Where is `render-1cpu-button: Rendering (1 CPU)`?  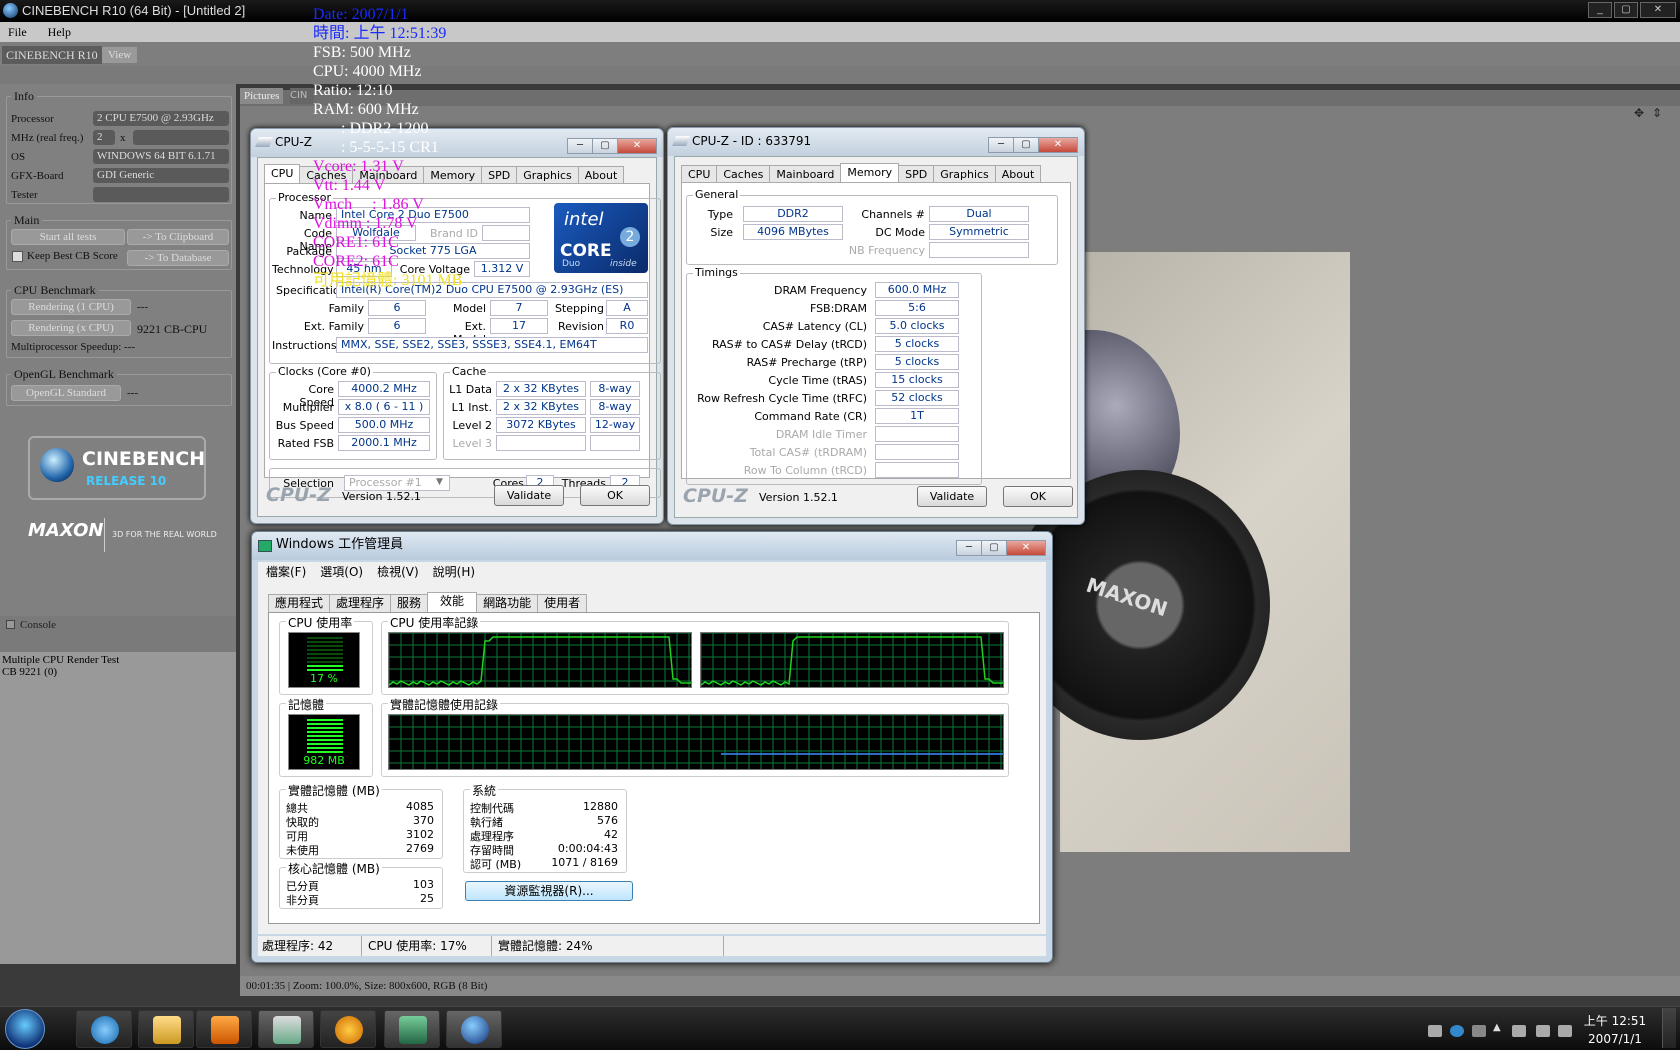
render-1cpu-button: Rendering (1 CPU) is located at coordinates (71, 307).